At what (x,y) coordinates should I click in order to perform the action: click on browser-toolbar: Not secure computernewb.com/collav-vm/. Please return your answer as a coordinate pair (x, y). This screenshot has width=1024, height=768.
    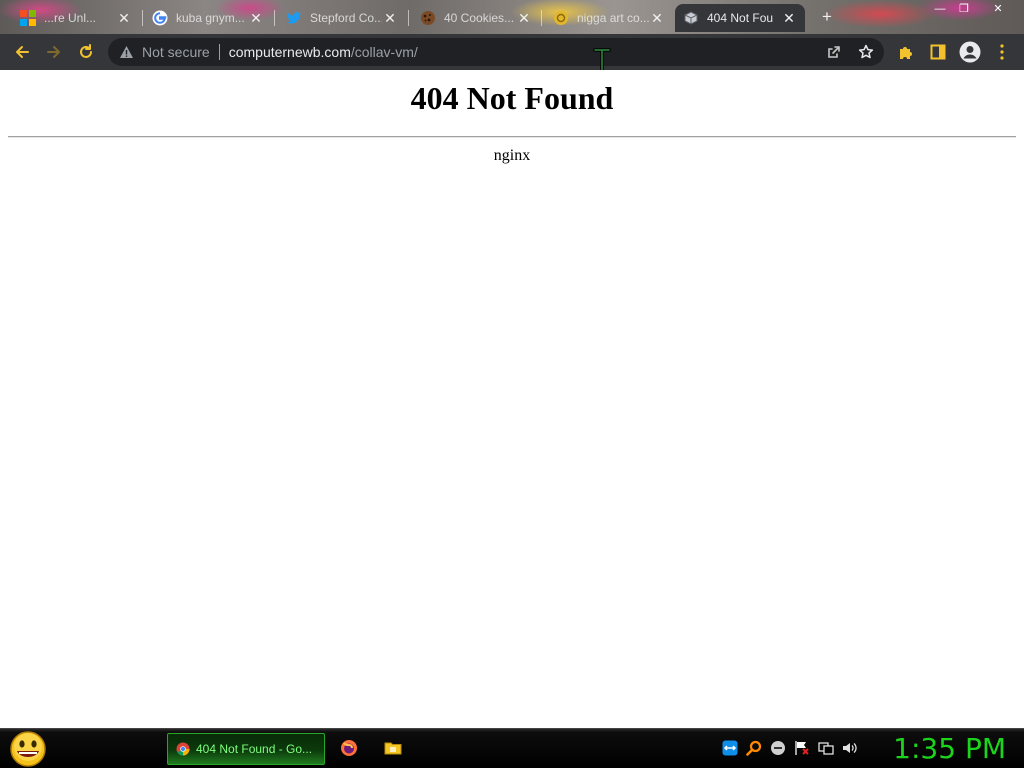
    Looking at the image, I should click on (512, 52).